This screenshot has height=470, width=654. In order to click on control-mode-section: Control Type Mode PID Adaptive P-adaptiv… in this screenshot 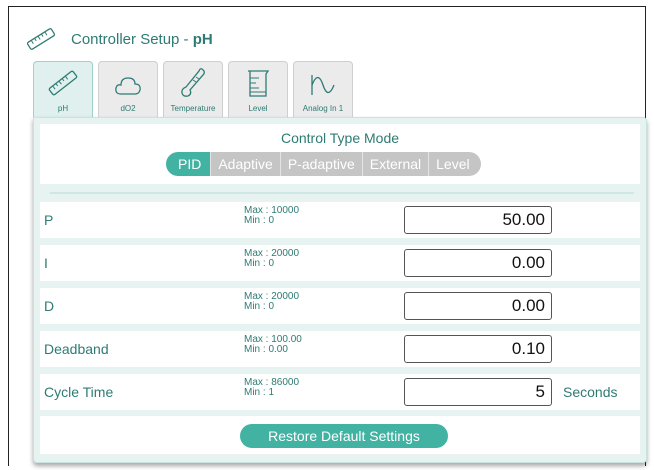, I will do `click(340, 154)`.